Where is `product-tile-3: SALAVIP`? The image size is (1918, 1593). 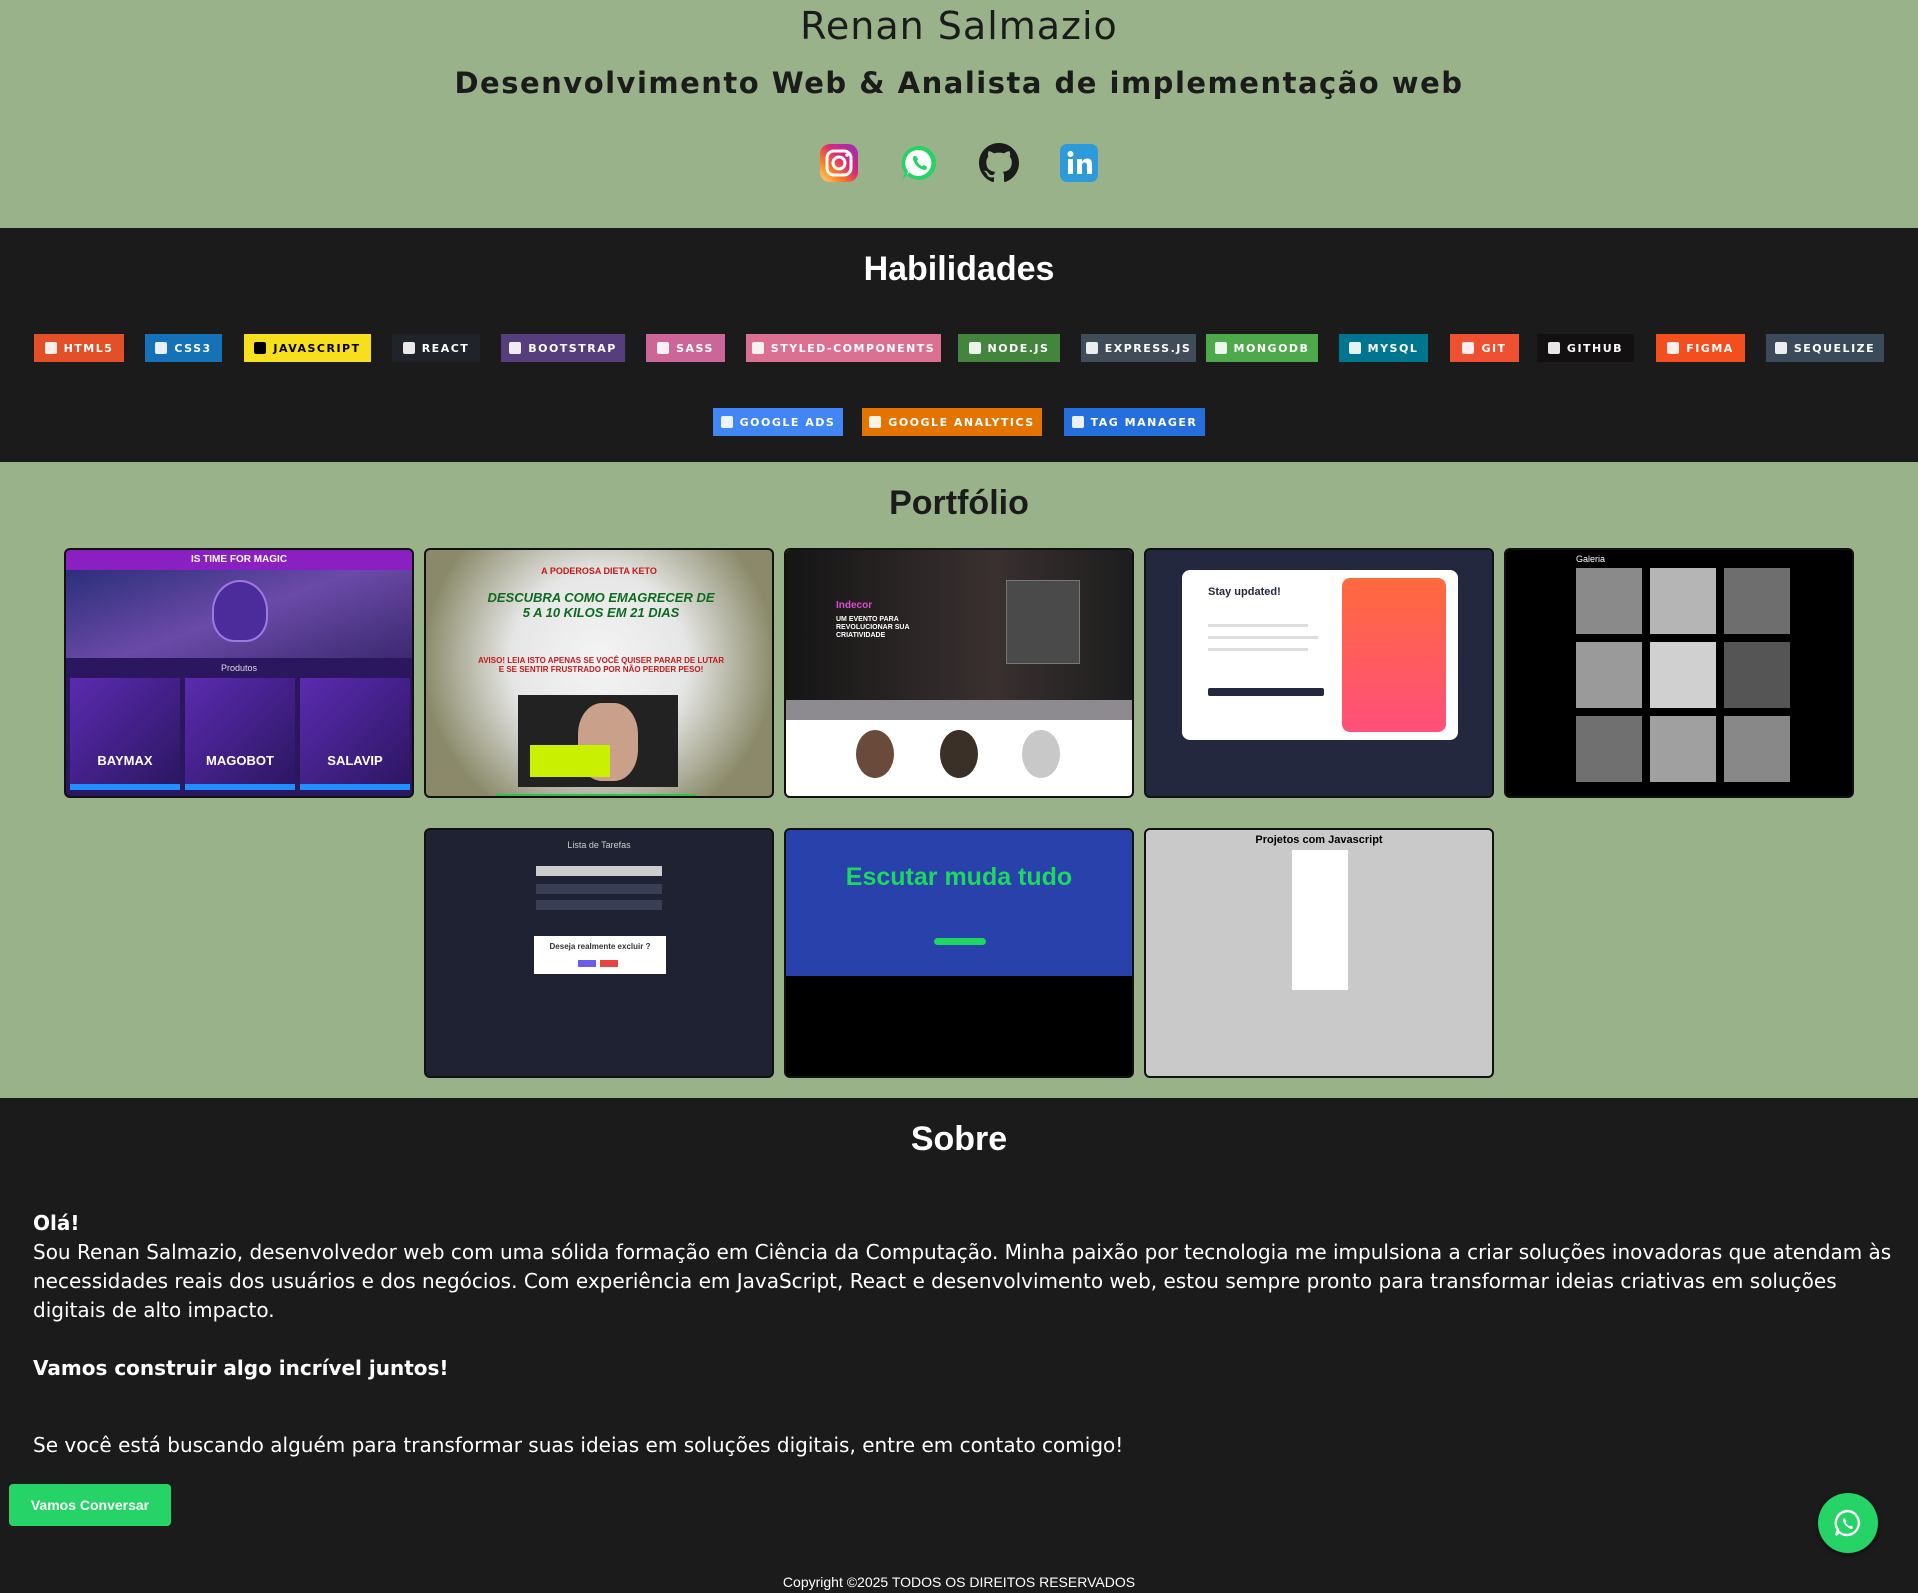 product-tile-3: SALAVIP is located at coordinates (355, 734).